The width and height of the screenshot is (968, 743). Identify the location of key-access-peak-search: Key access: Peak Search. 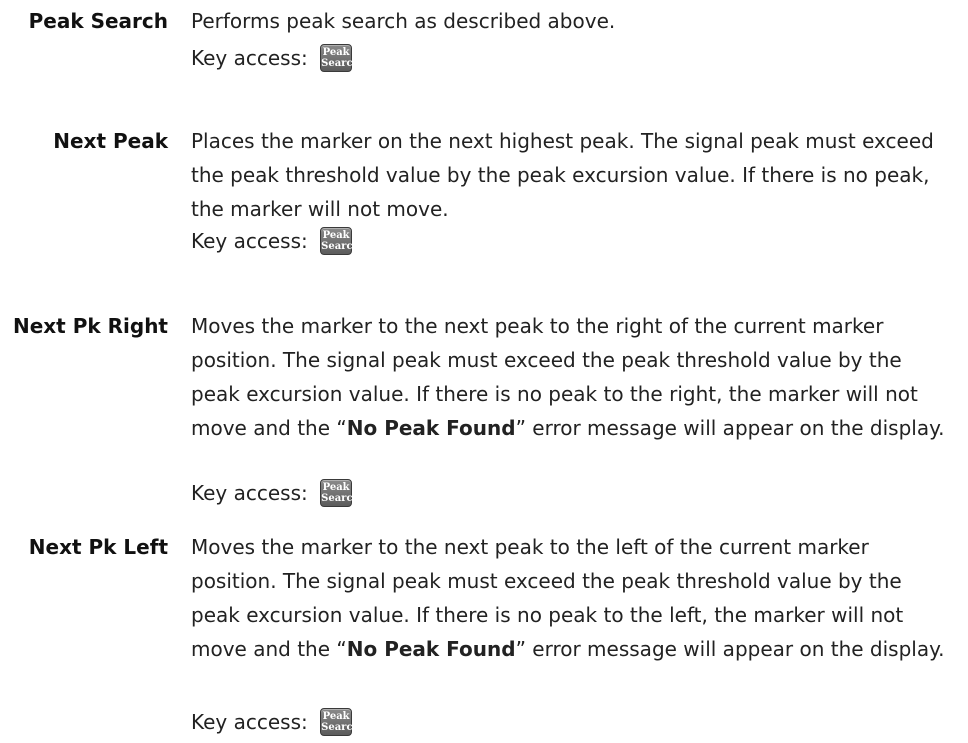
(275, 58).